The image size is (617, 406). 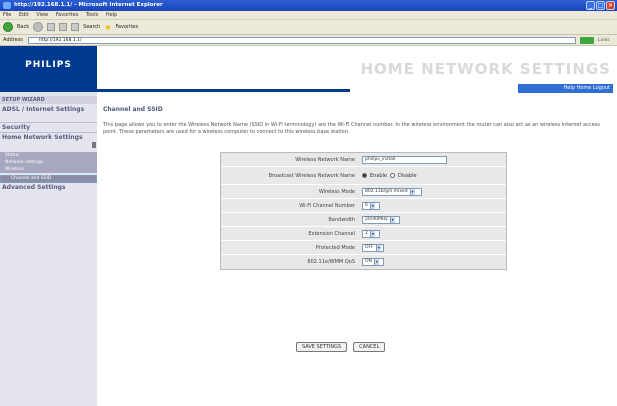 I want to click on scroll-indicator, so click(x=94, y=145).